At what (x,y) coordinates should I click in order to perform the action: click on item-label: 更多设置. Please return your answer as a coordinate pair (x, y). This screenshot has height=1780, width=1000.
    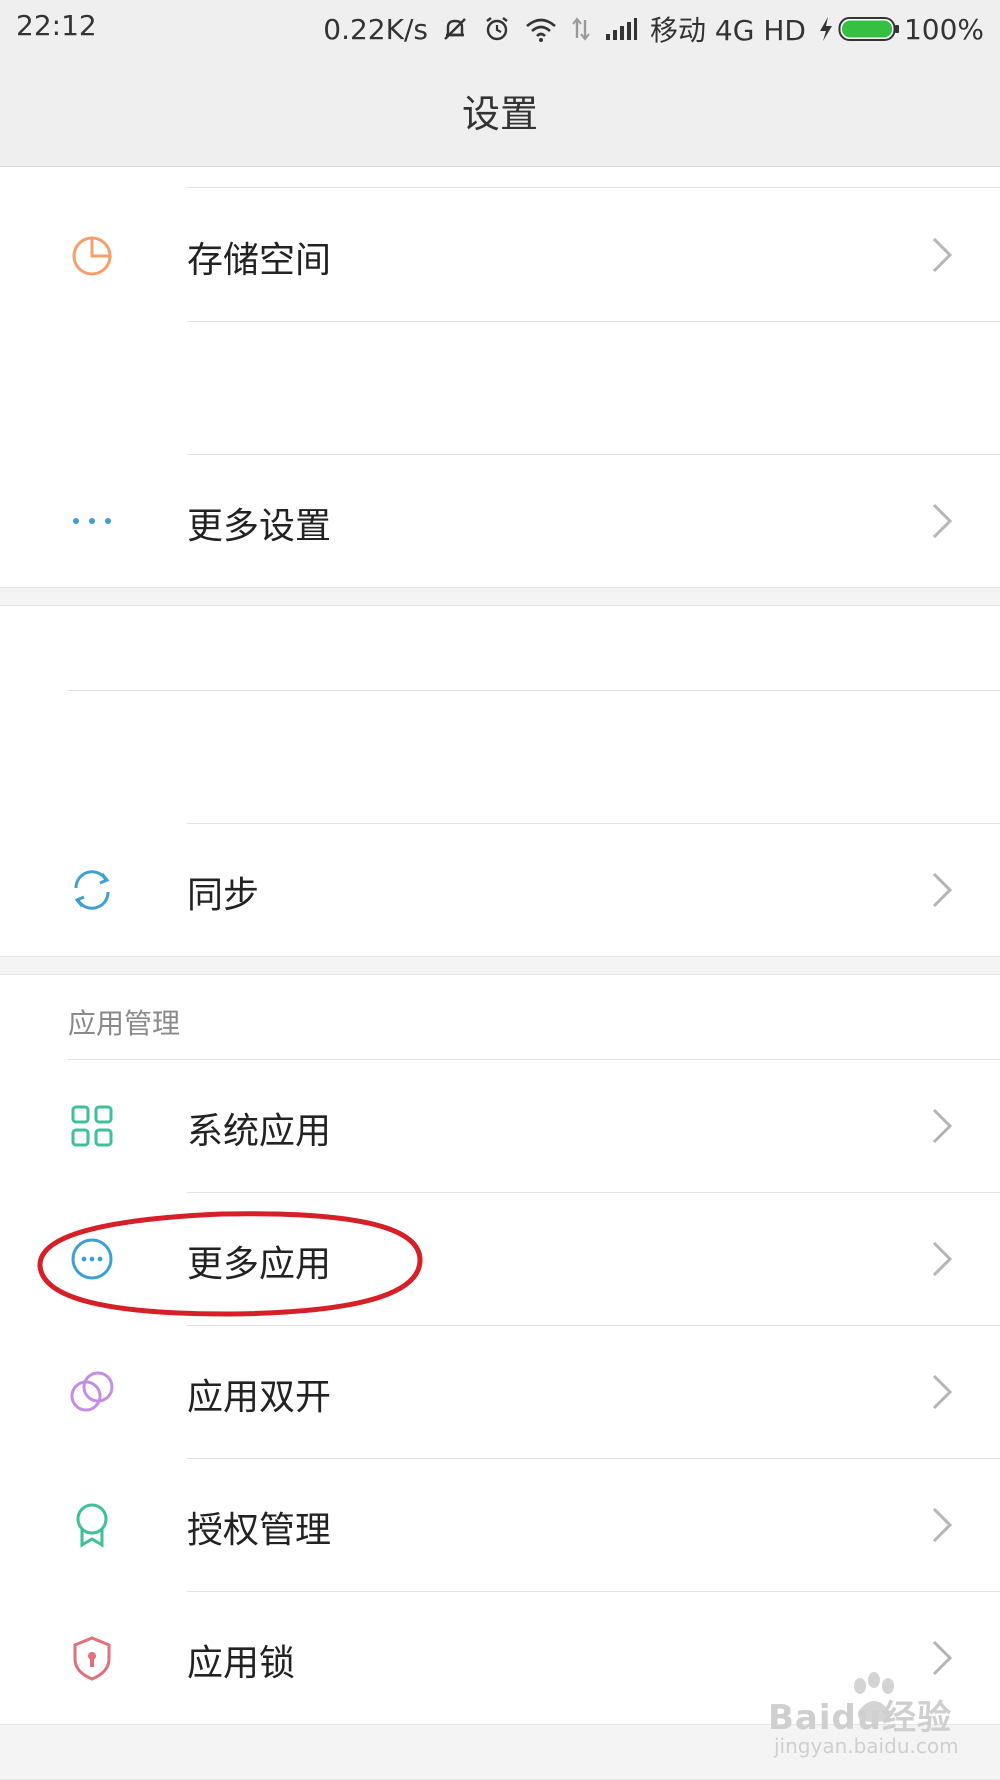
    Looking at the image, I should click on (259, 526).